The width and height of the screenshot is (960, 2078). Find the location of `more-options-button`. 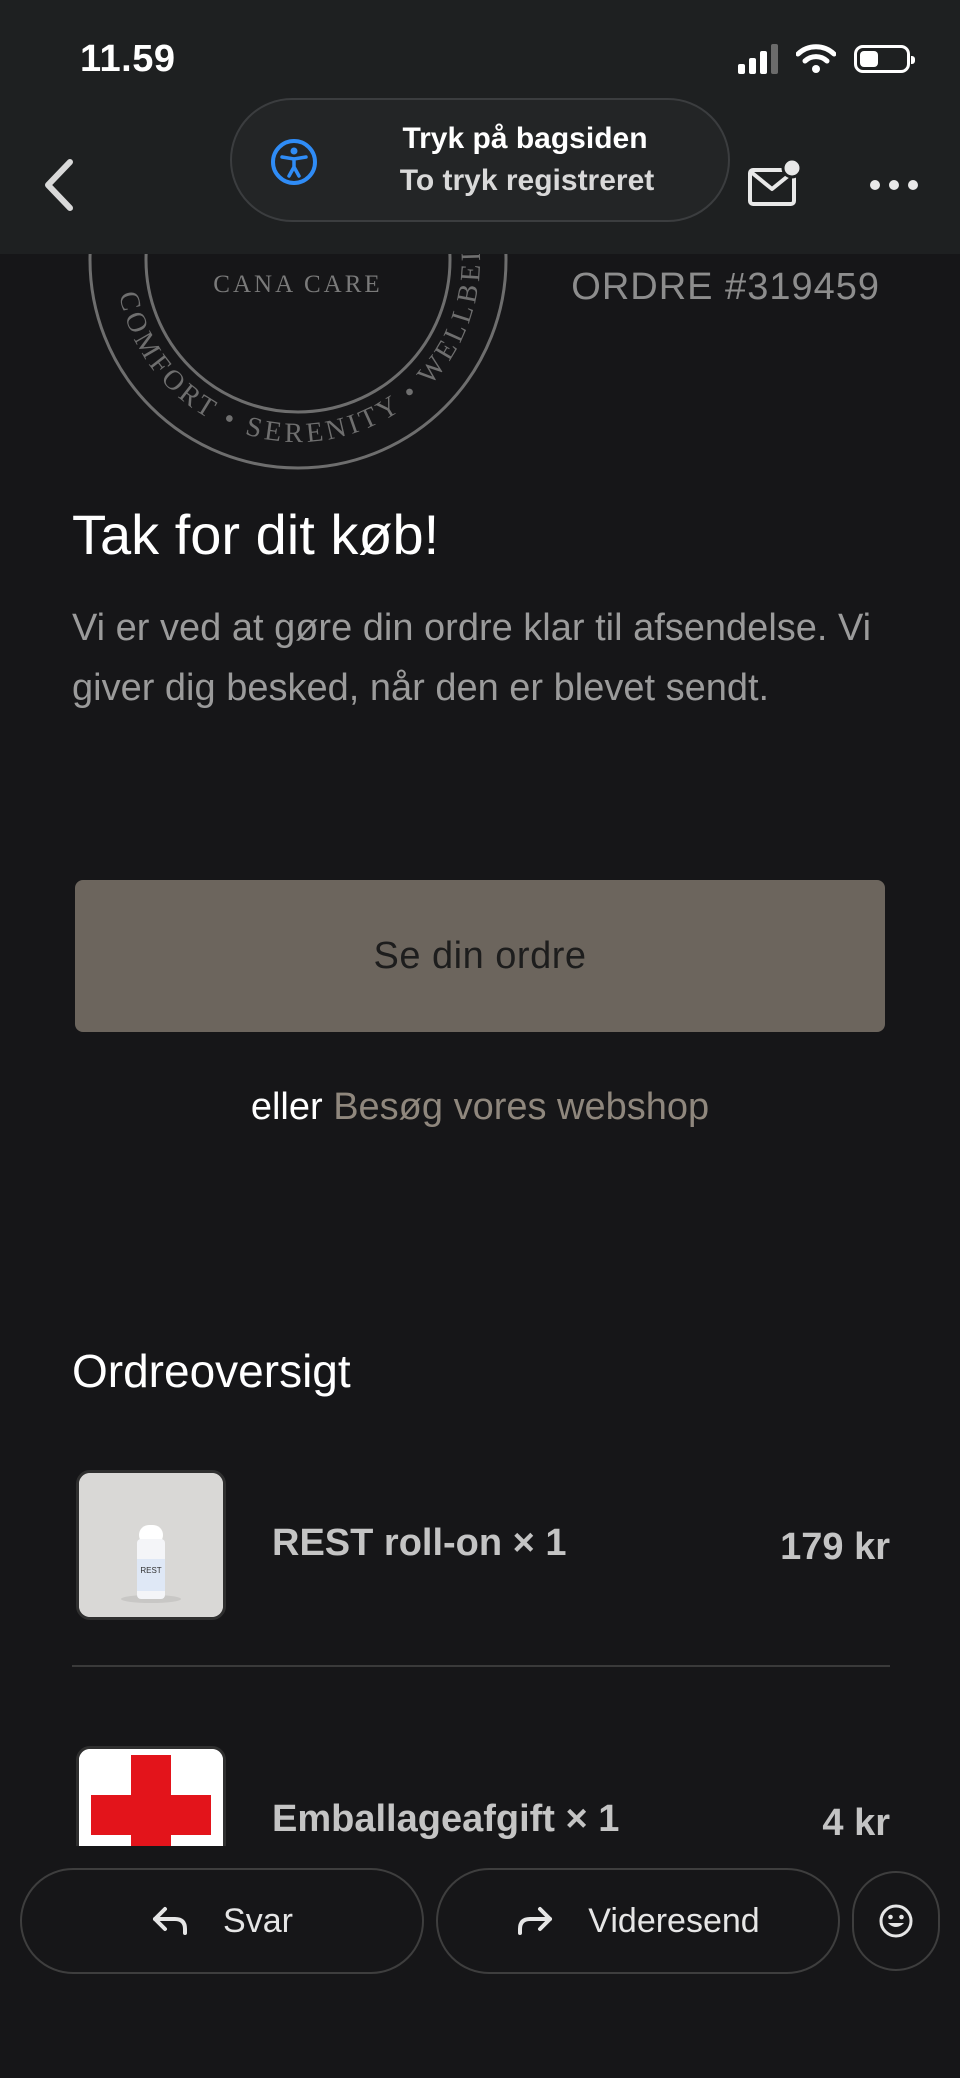

more-options-button is located at coordinates (894, 185).